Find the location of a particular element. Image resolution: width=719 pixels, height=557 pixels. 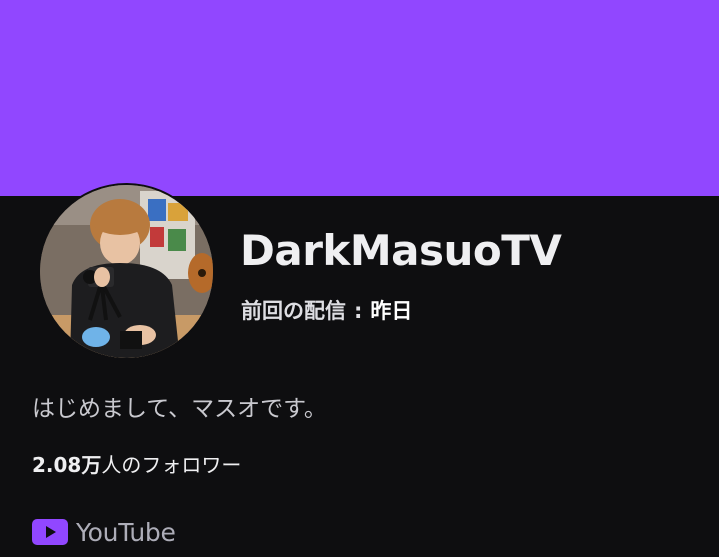

channel-avatar is located at coordinates (126, 271).